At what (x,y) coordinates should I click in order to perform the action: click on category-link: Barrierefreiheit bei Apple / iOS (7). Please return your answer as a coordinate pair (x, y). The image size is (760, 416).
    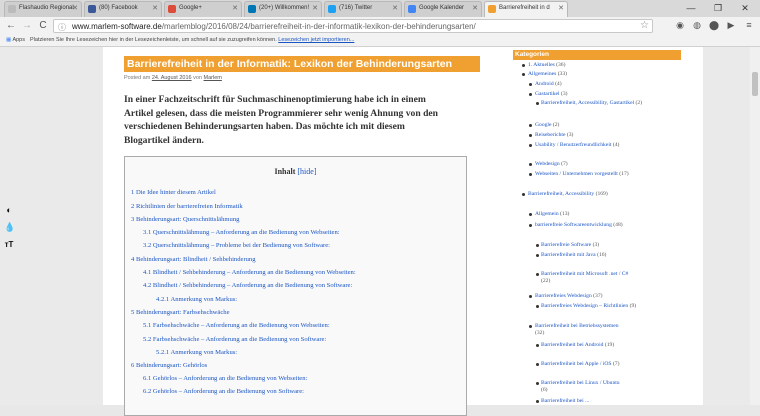
    Looking at the image, I should click on (583, 364).